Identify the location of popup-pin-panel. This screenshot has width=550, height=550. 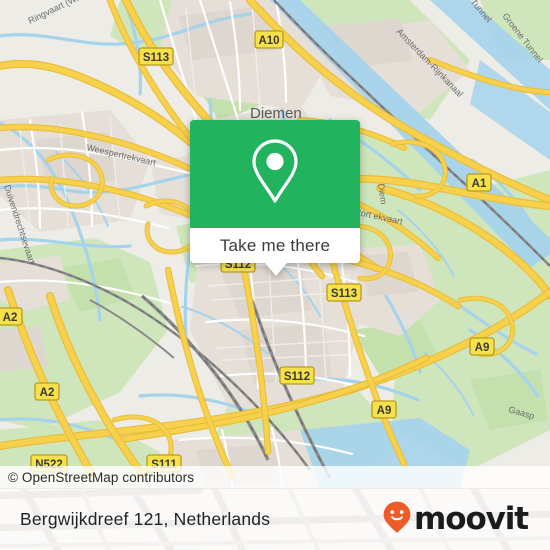
(275, 174).